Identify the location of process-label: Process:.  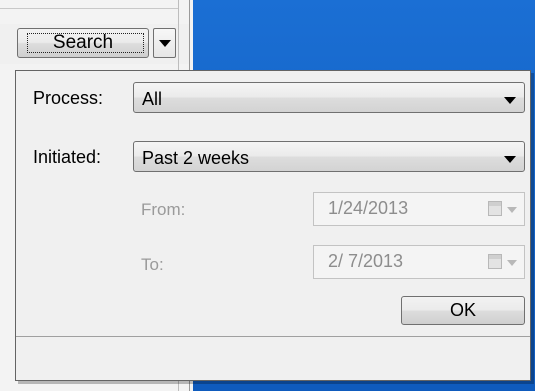
(68, 98).